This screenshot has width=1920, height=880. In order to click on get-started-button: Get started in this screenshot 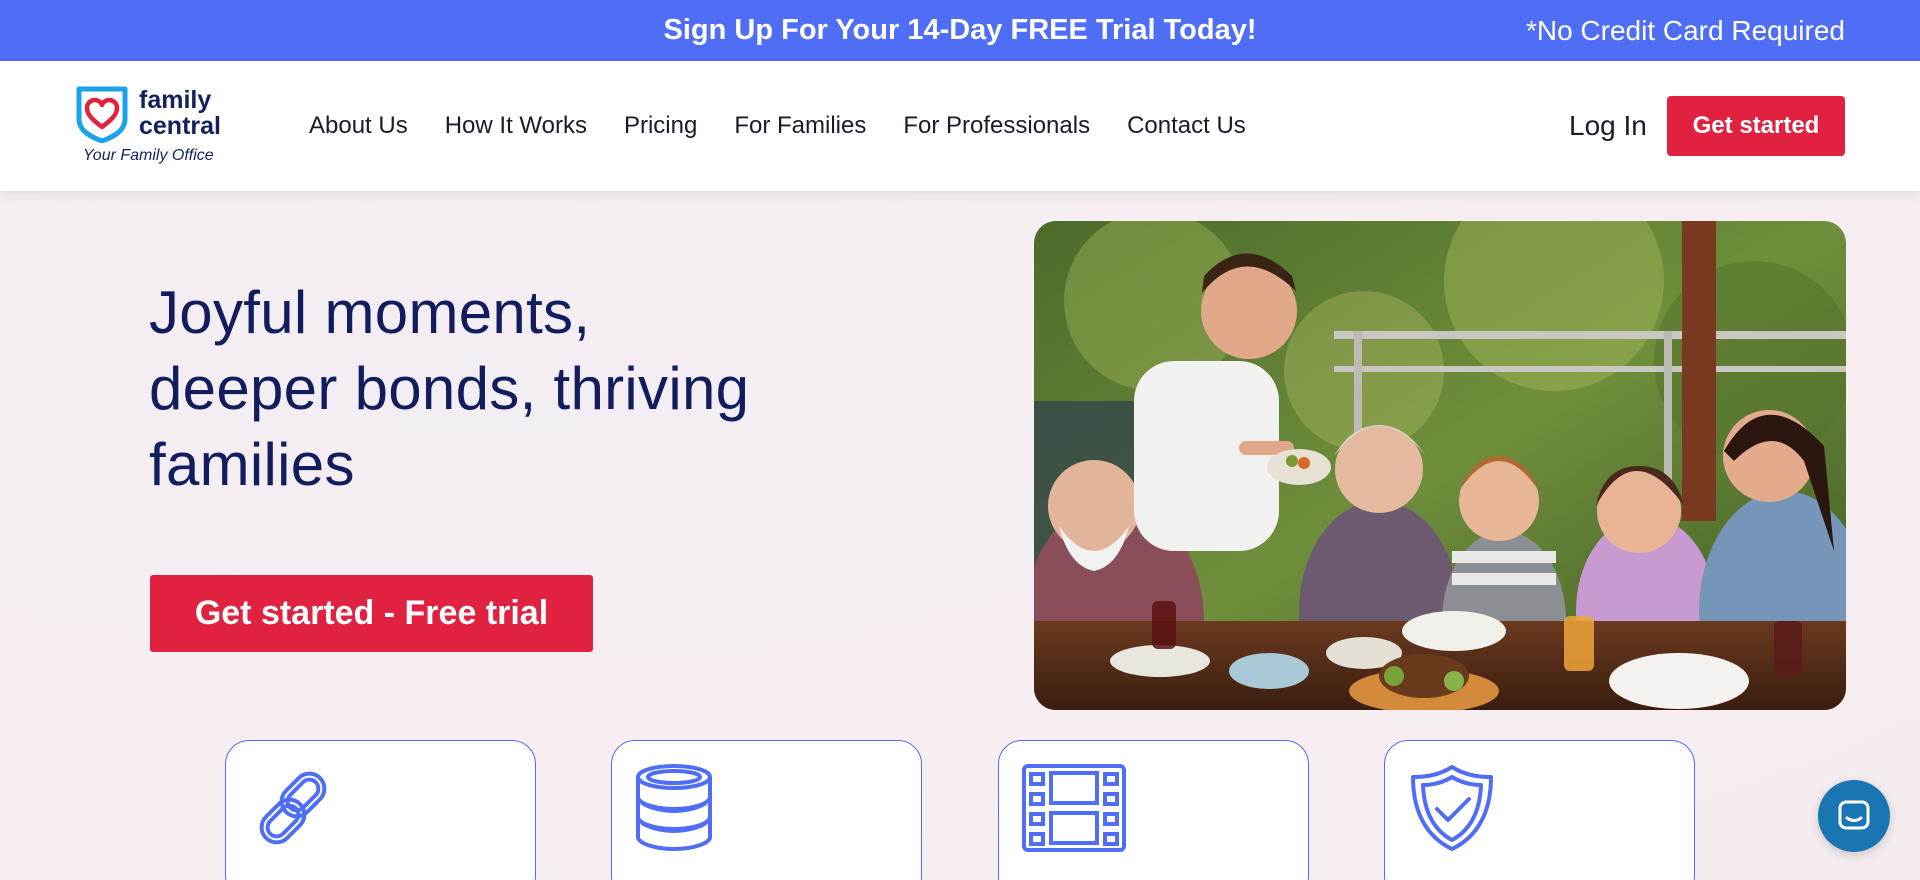, I will do `click(1756, 126)`.